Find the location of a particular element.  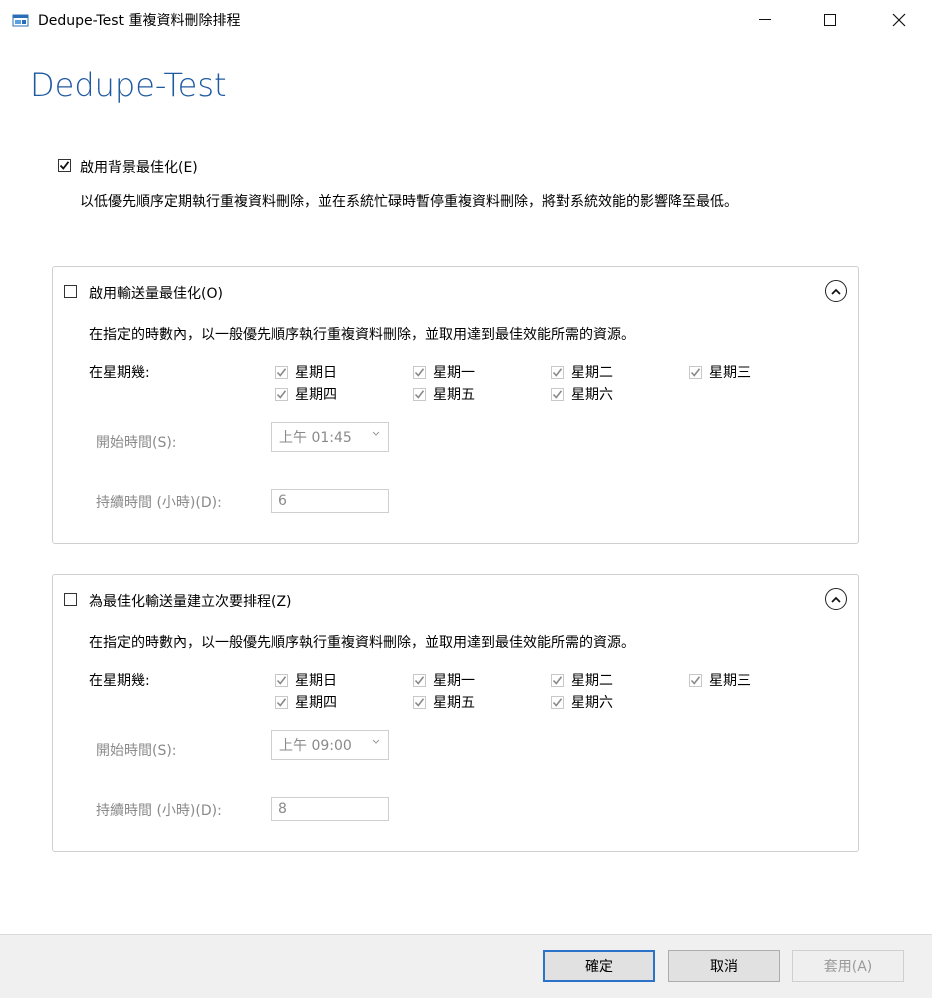

secondary-description: 在指定的時數內，以一般優先順序執行重複資料刪除，並取用達到最佳效能所需的資源。 is located at coordinates (362, 643).